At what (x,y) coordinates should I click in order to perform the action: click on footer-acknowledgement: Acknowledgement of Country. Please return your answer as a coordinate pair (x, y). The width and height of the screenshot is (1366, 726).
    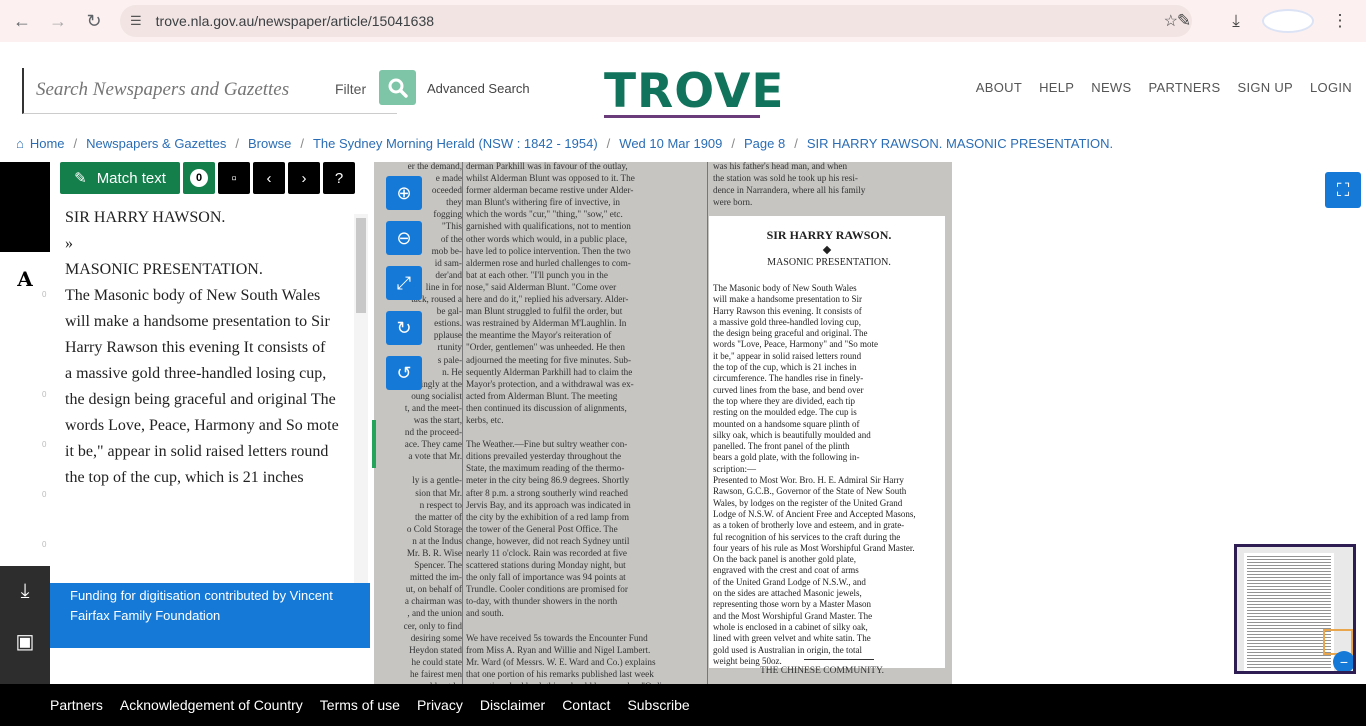
    Looking at the image, I should click on (211, 705).